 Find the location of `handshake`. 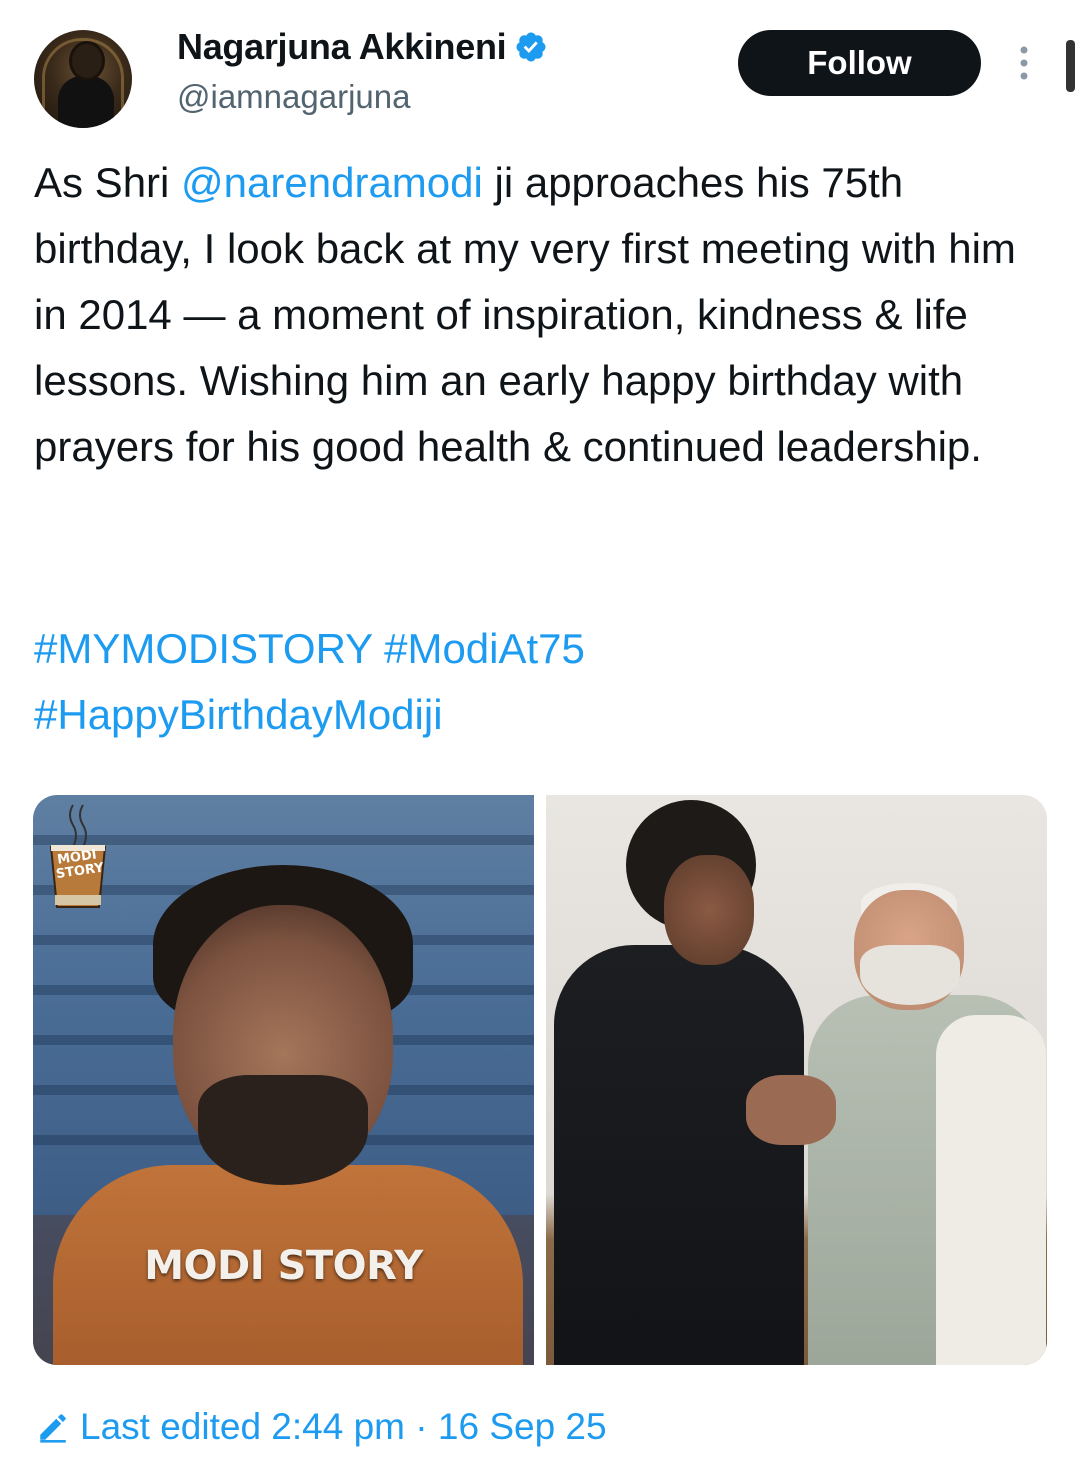

handshake is located at coordinates (791, 1110).